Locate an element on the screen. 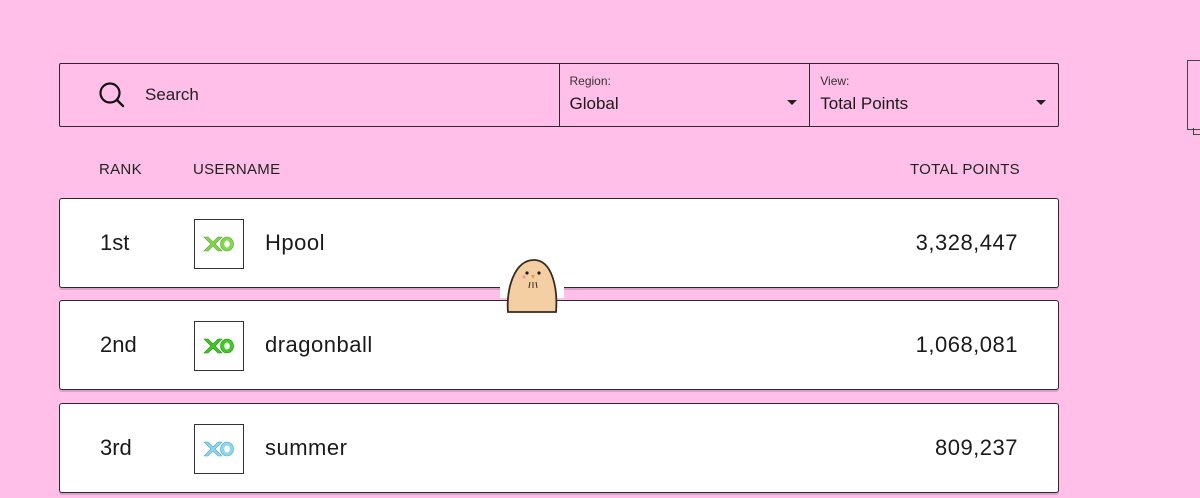  search-label: Search is located at coordinates (172, 94).